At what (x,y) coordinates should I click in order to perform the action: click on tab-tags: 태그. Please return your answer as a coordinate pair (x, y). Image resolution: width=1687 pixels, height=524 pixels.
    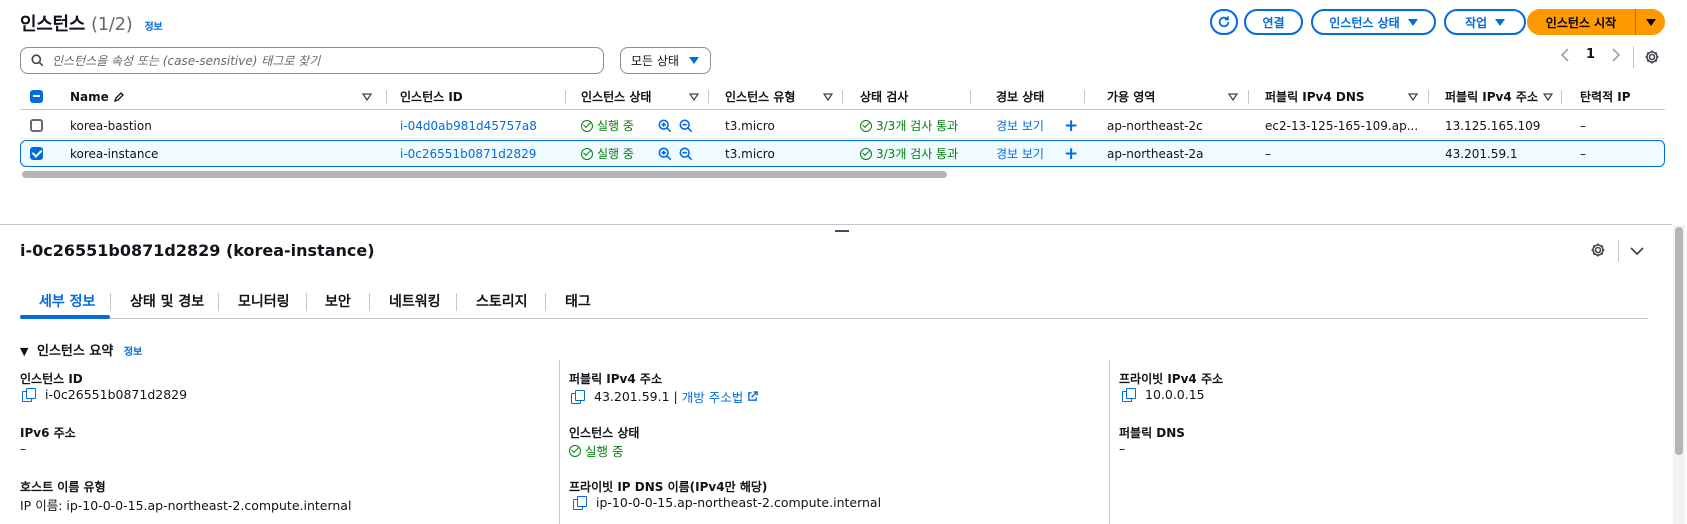
    Looking at the image, I should click on (578, 300).